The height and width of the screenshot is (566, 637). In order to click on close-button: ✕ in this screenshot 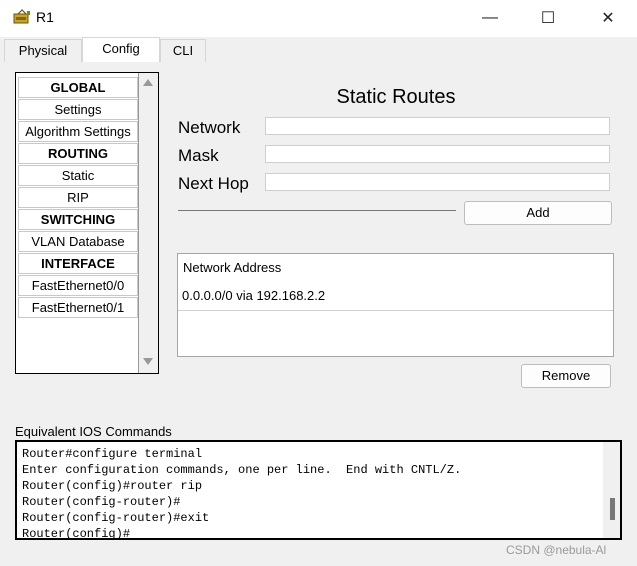, I will do `click(608, 18)`.